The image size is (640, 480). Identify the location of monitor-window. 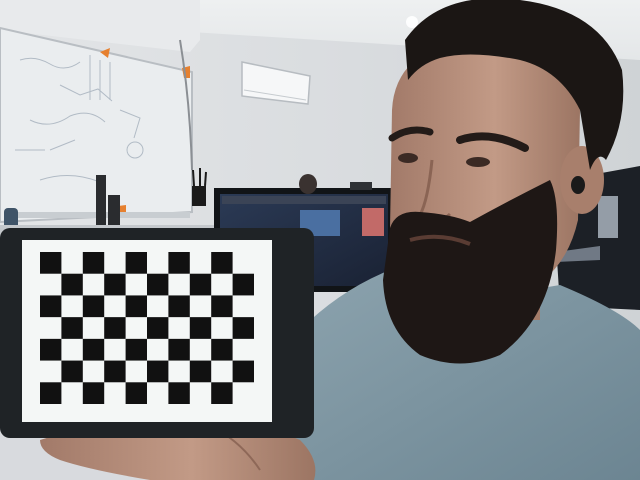
(373, 222).